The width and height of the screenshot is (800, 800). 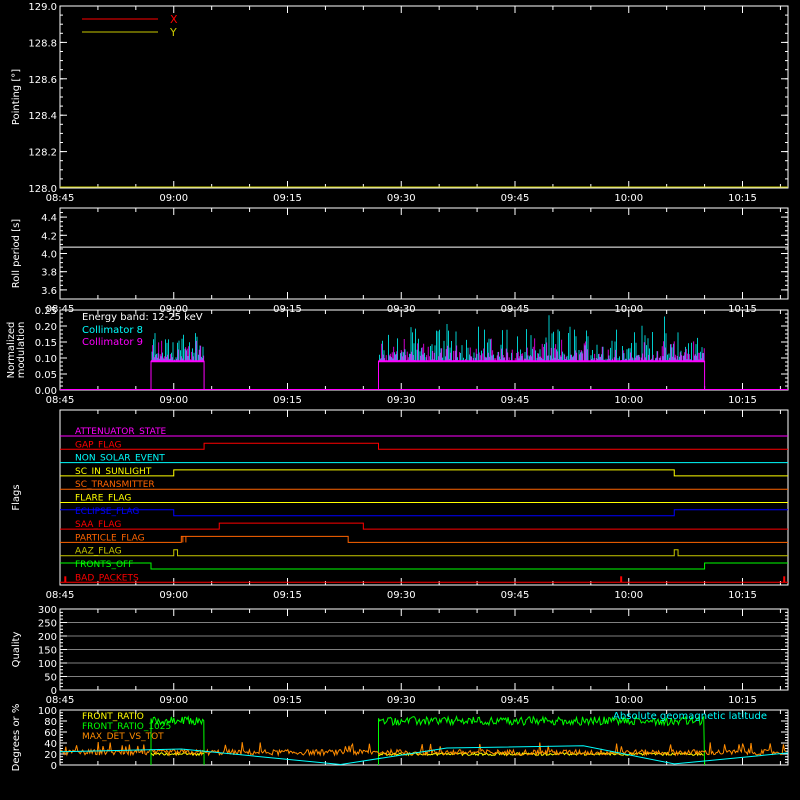 I want to click on y-tick-label: 128.8, so click(x=42, y=43).